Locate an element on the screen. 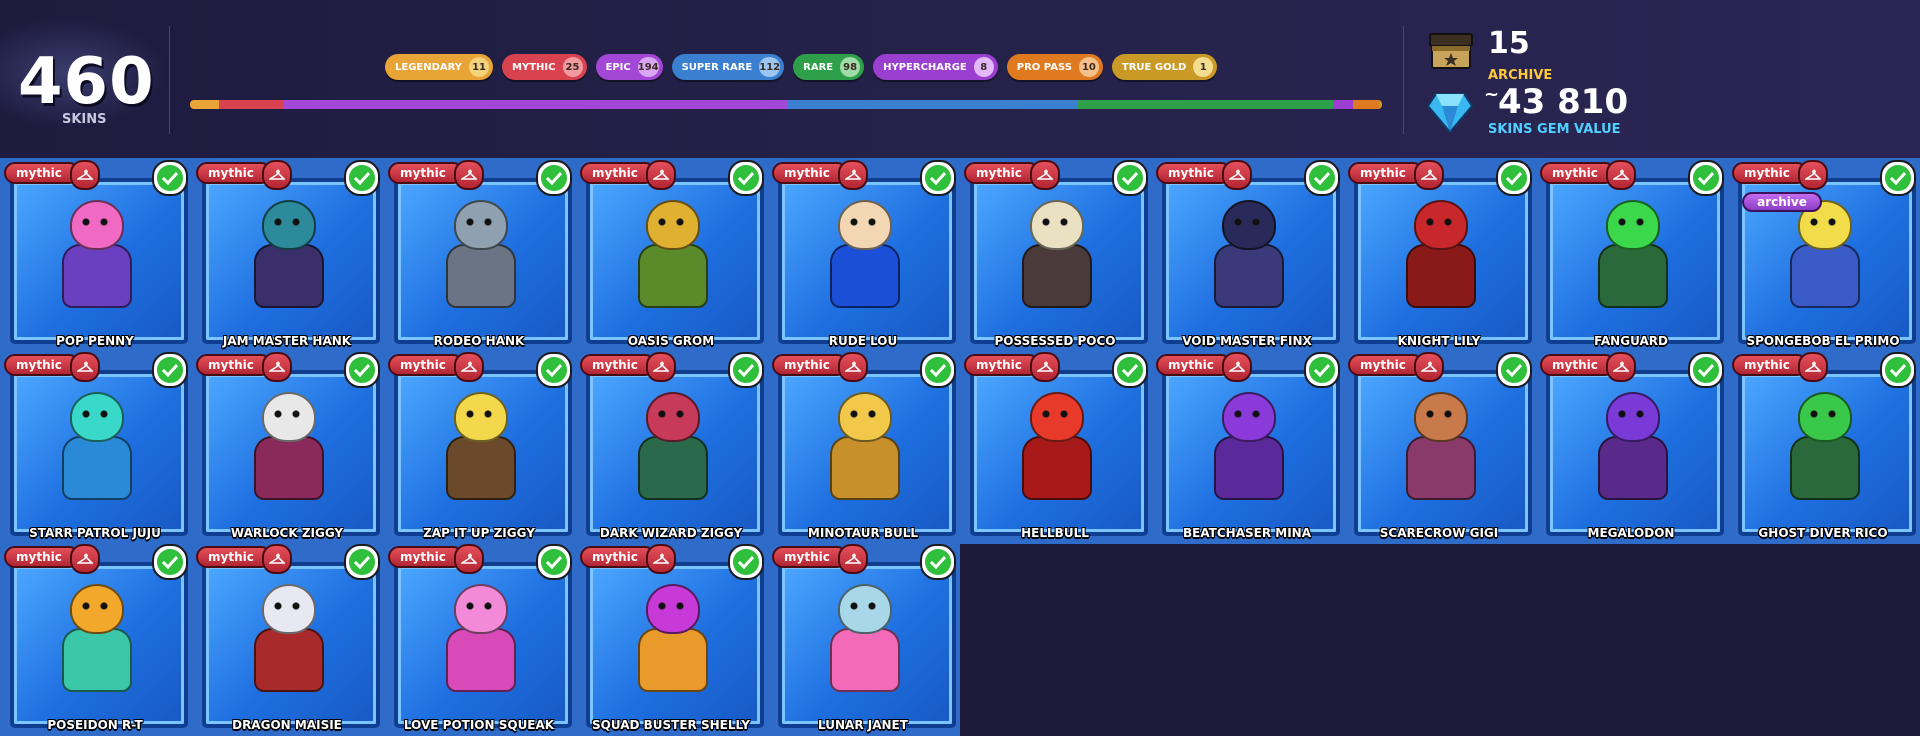 The image size is (1920, 736). rarity-filter-true-gold: TRUE GOLD 1 is located at coordinates (1164, 67).